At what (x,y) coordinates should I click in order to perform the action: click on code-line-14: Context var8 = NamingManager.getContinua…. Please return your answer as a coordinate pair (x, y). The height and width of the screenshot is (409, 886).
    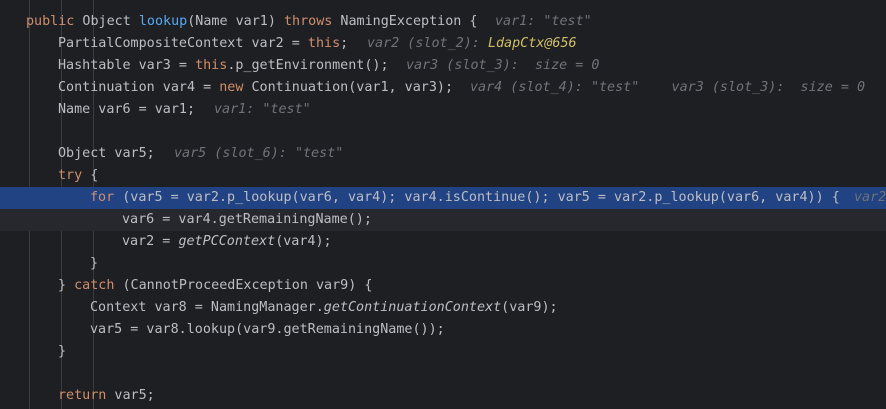
    Looking at the image, I should click on (443, 308).